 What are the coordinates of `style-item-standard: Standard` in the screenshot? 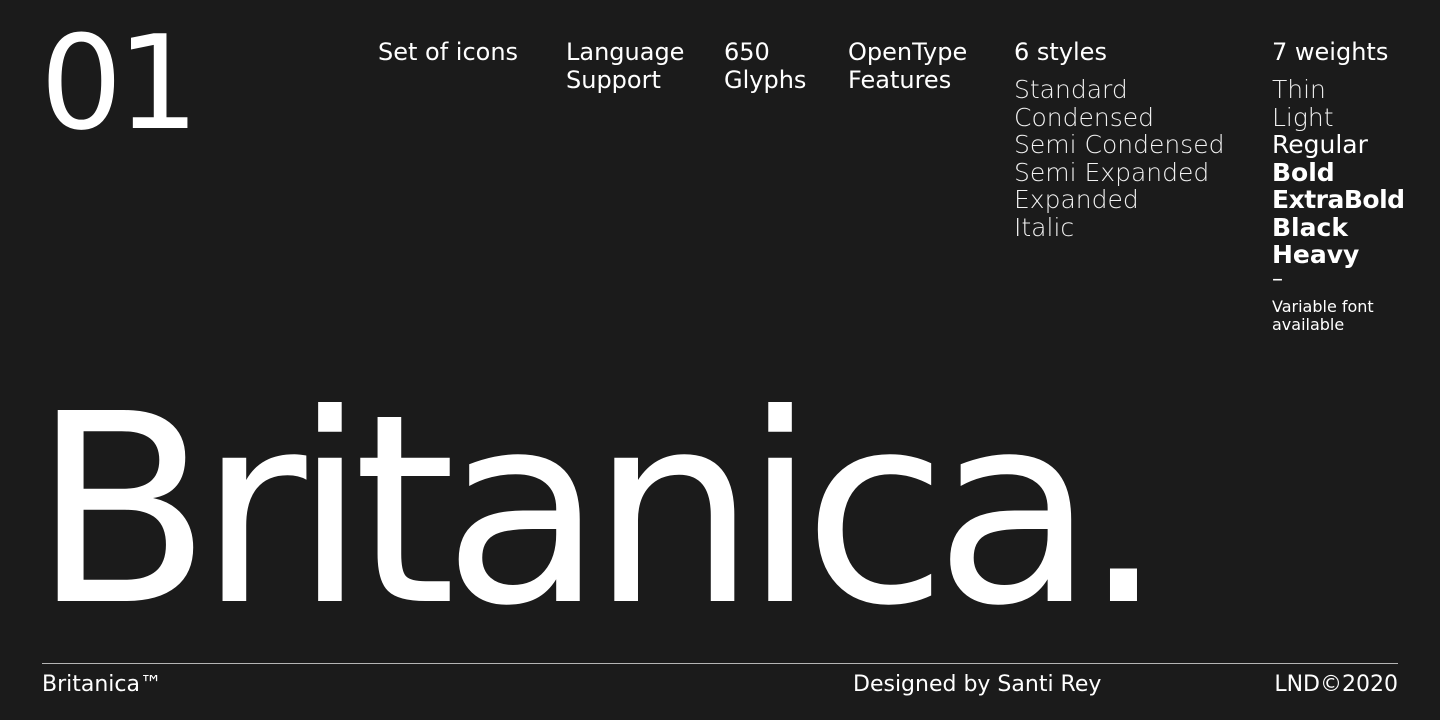 It's located at (1071, 89).